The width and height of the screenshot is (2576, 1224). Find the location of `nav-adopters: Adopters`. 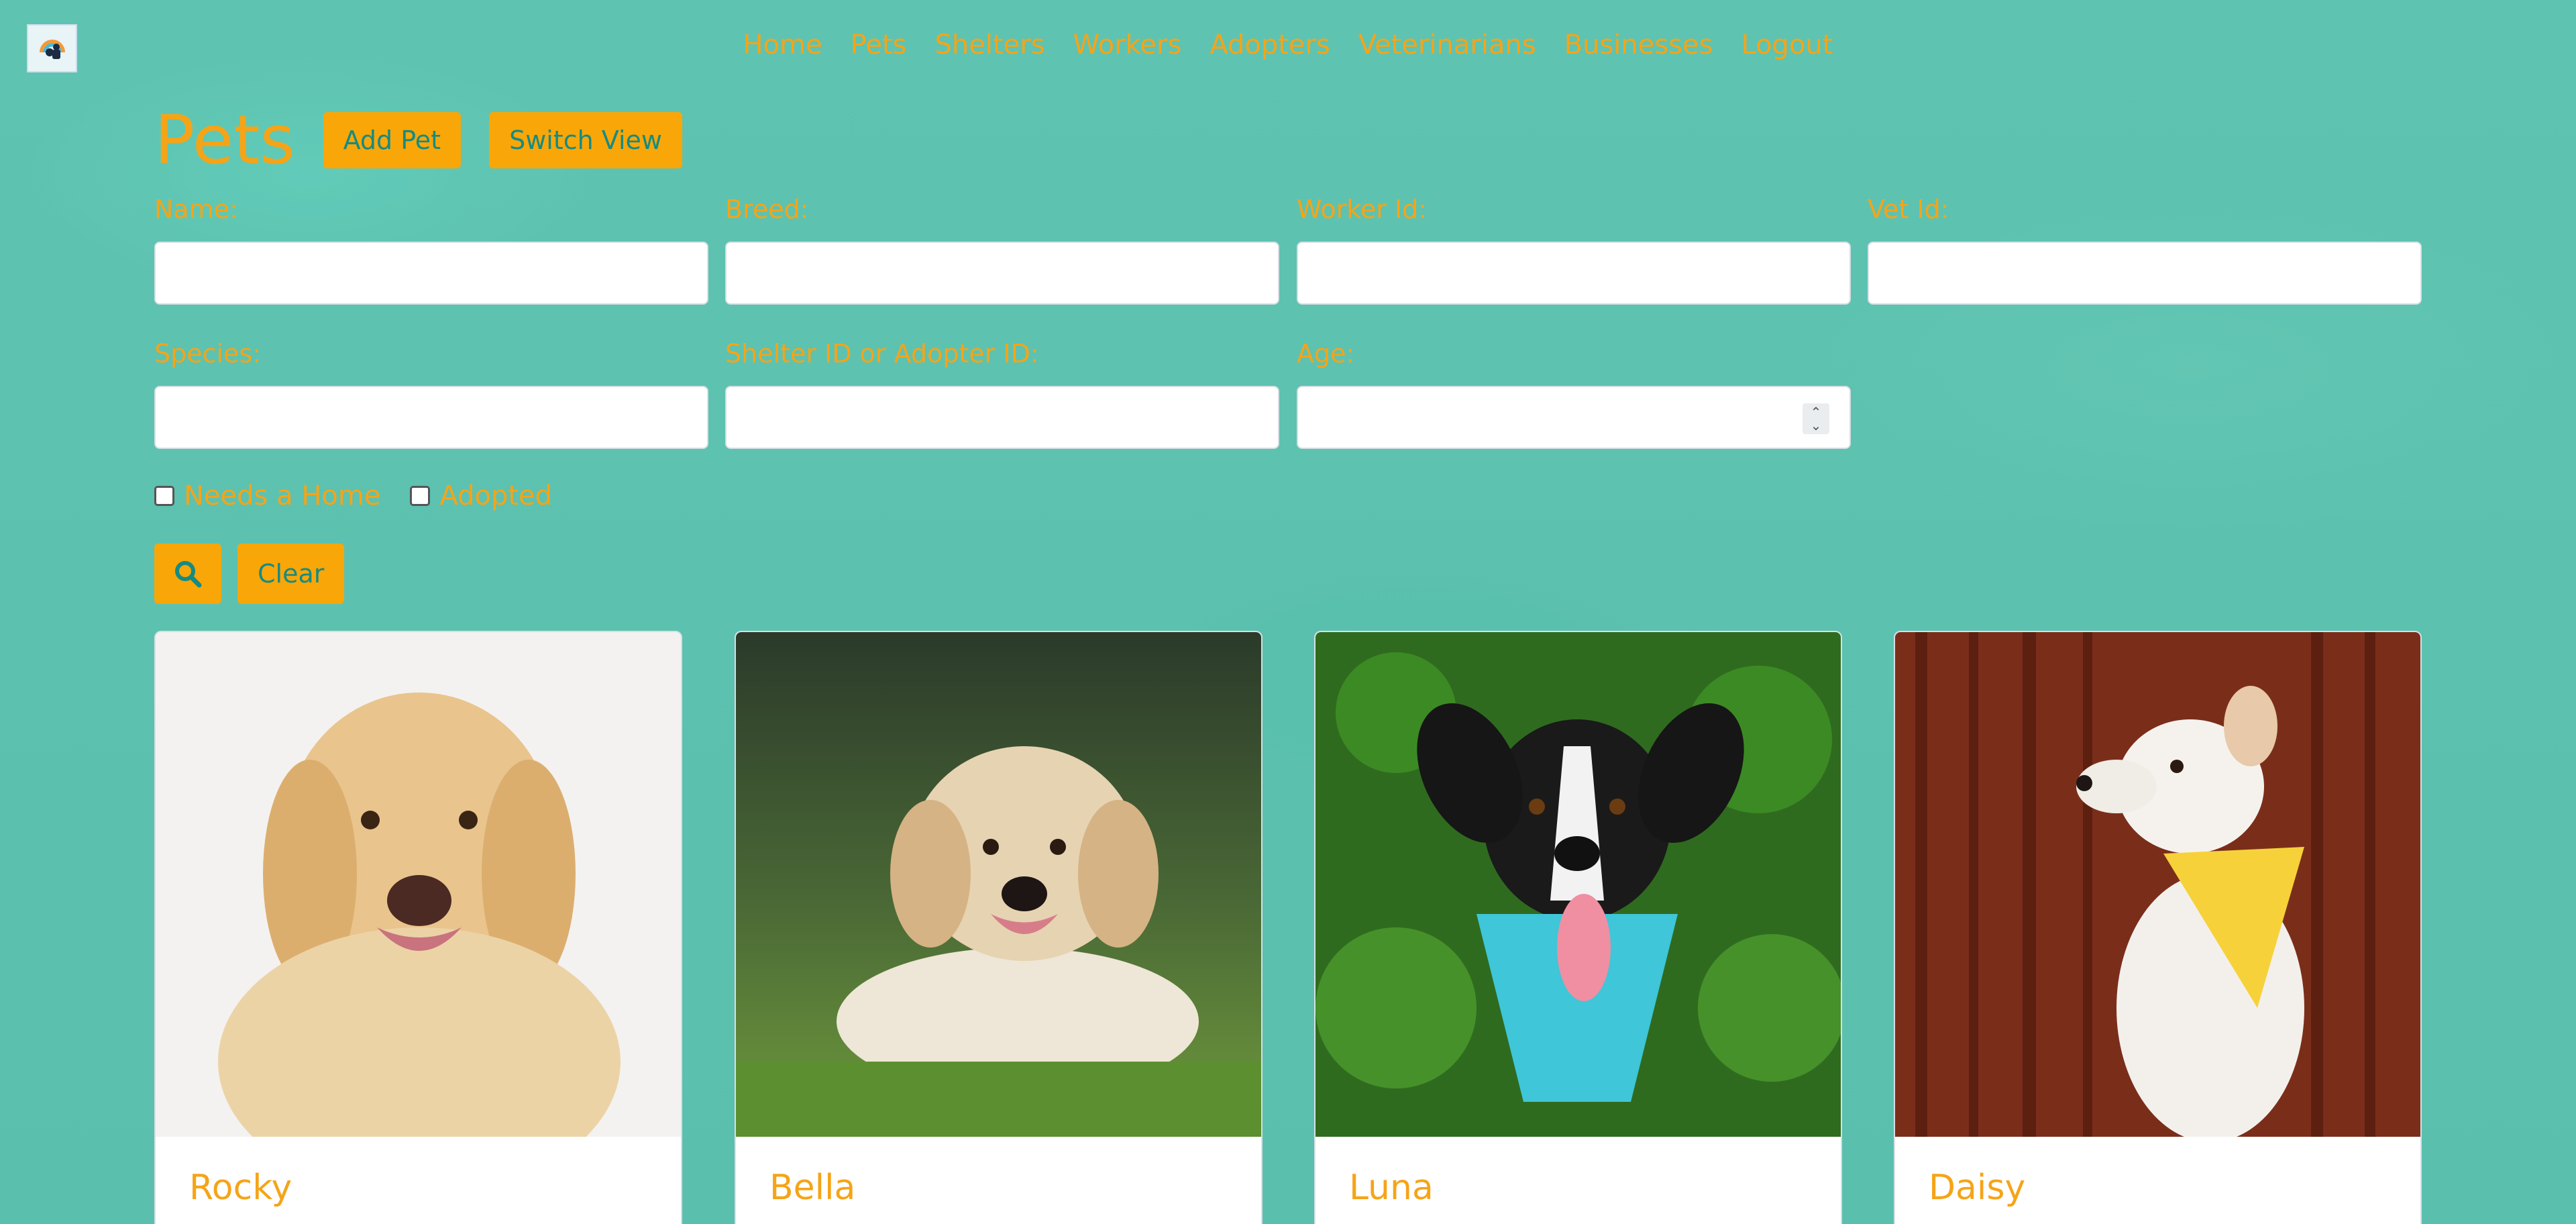

nav-adopters: Adopters is located at coordinates (1270, 45).